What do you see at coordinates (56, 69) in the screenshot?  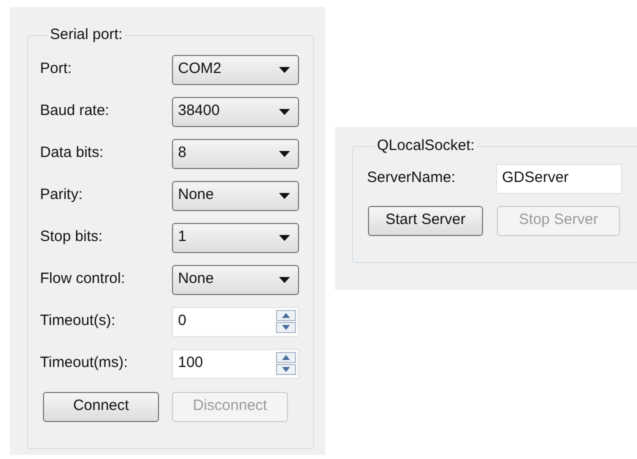 I see `field-label: Port:` at bounding box center [56, 69].